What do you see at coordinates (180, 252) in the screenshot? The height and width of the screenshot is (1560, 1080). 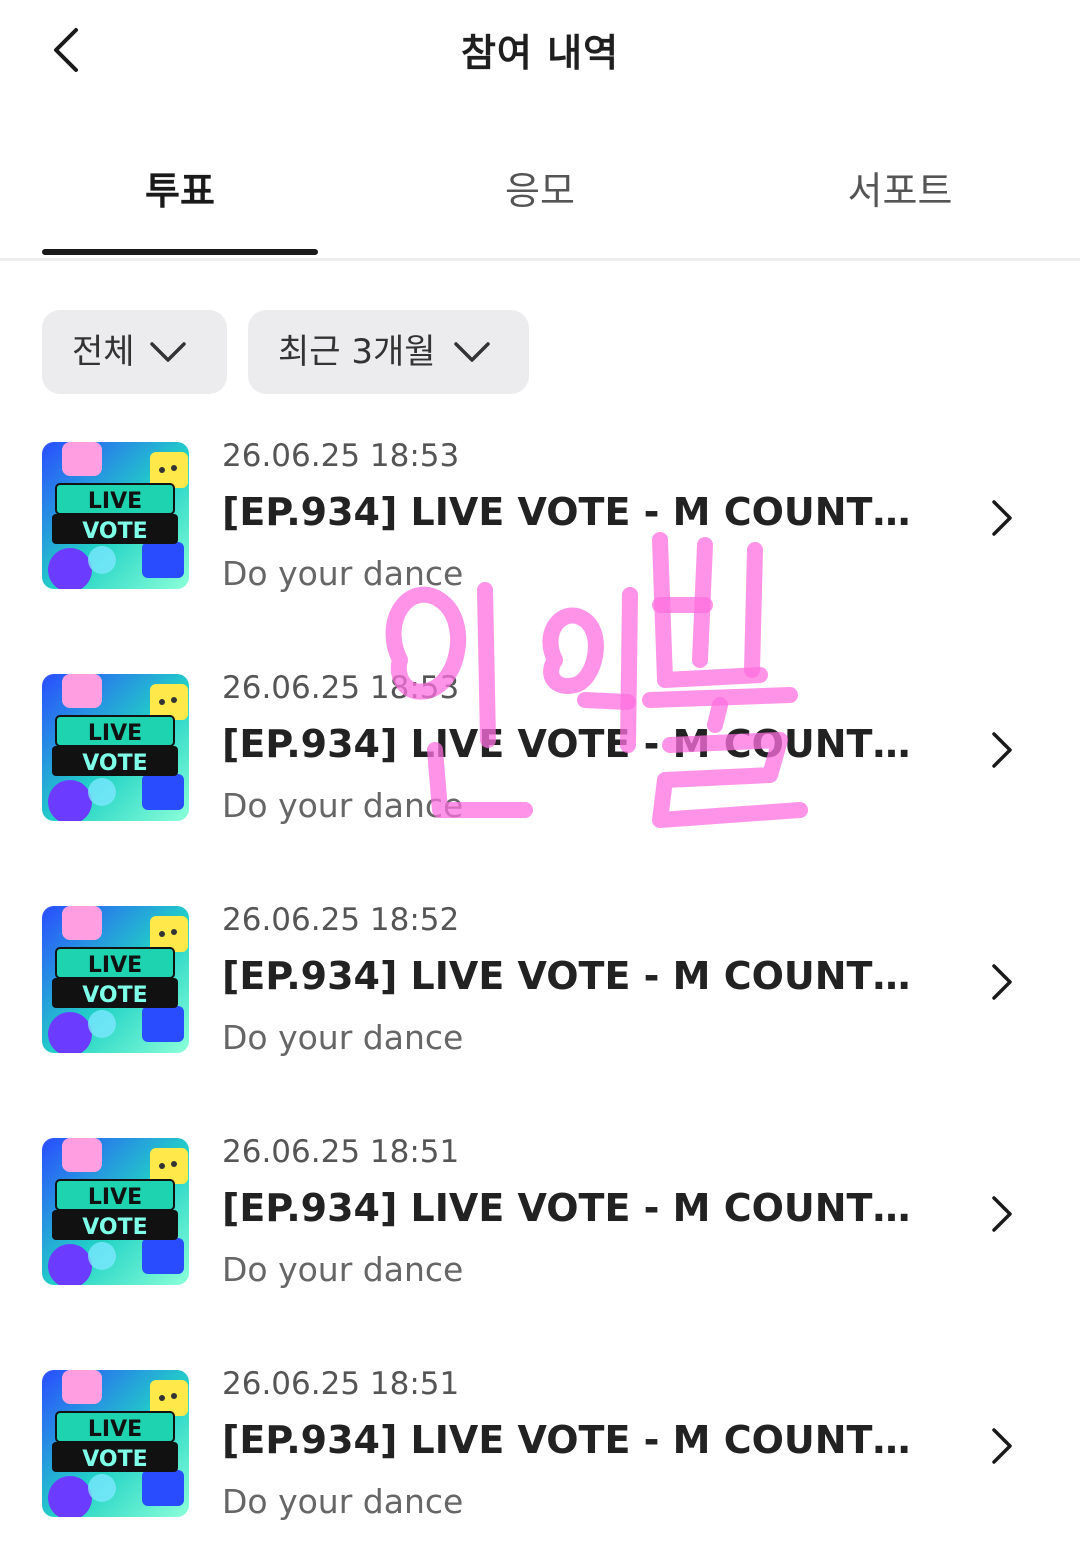 I see `active-tab-indicator` at bounding box center [180, 252].